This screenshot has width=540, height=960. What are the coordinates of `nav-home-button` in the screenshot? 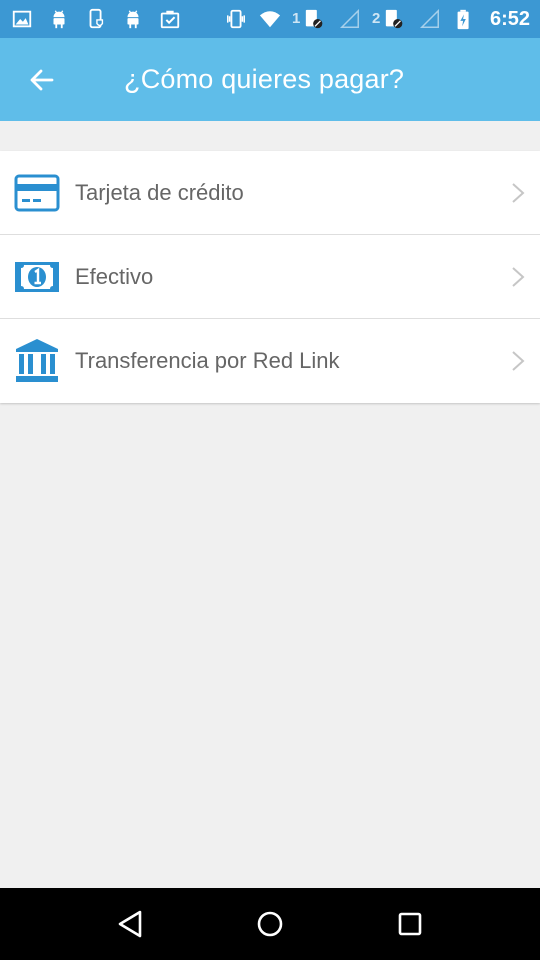 It's located at (270, 924).